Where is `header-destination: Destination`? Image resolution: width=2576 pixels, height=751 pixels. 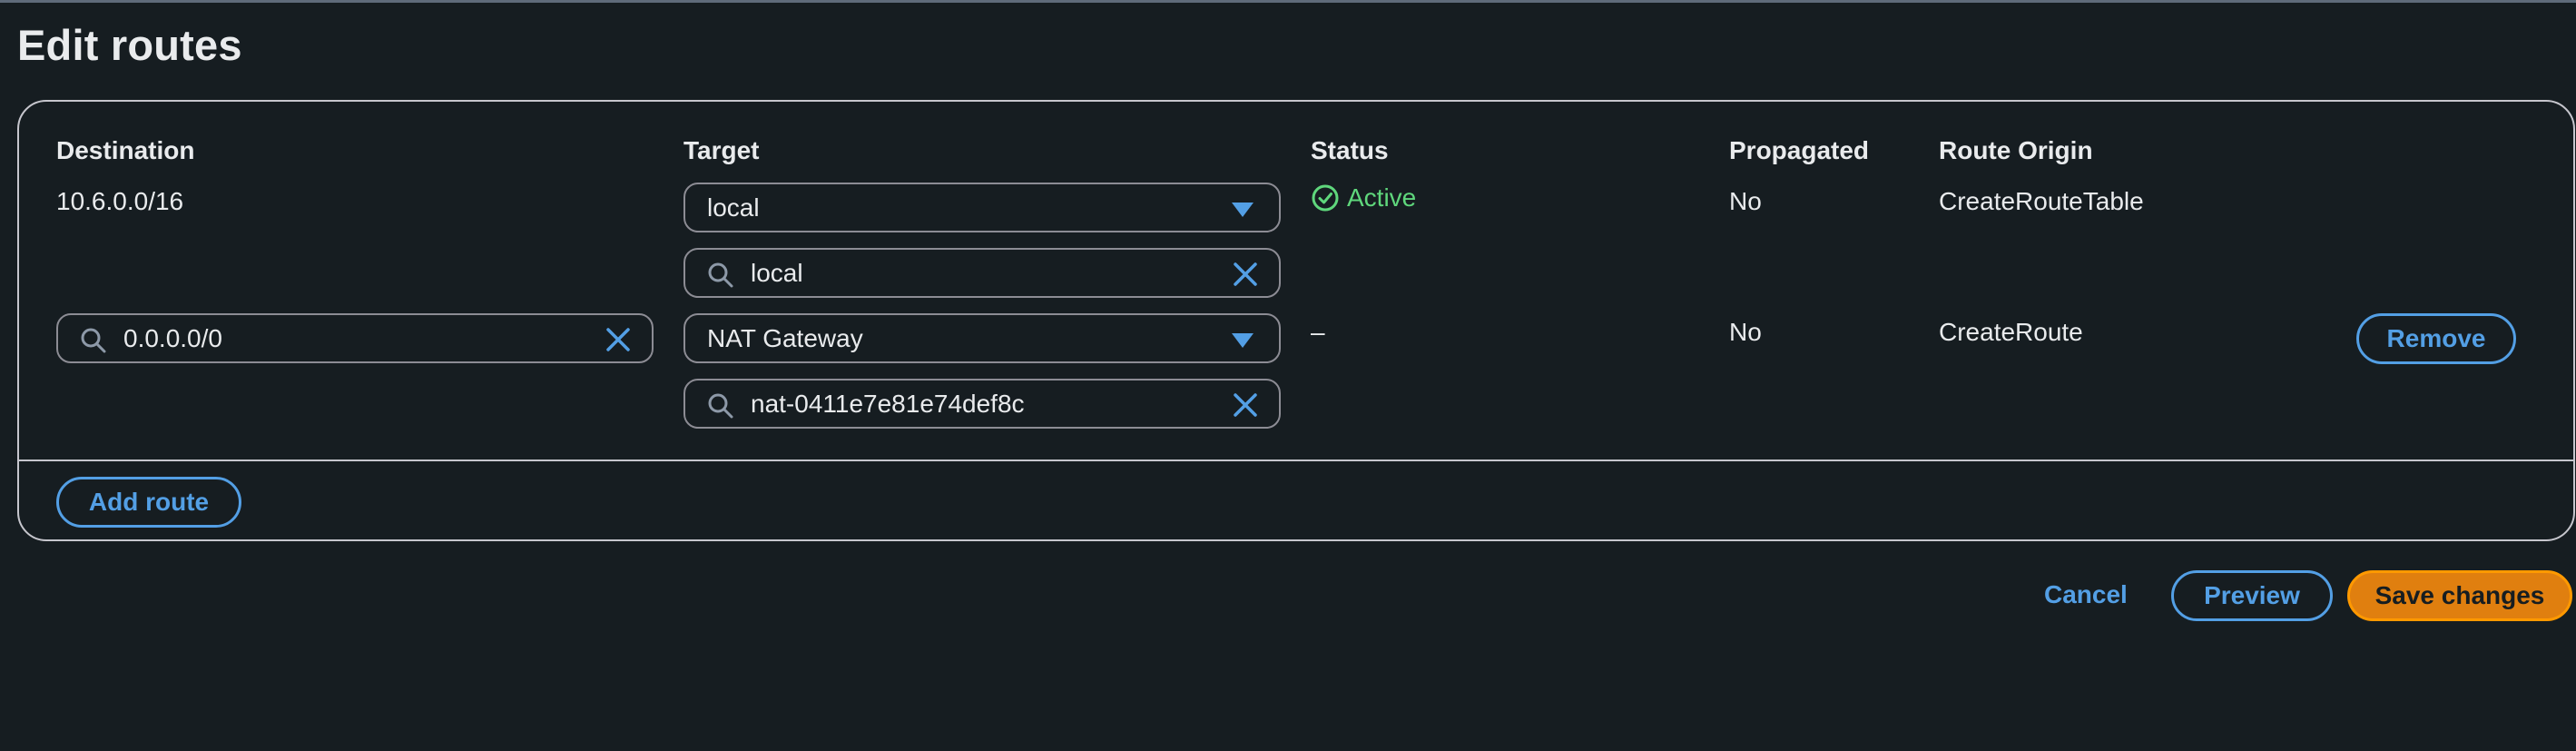
header-destination: Destination is located at coordinates (126, 150).